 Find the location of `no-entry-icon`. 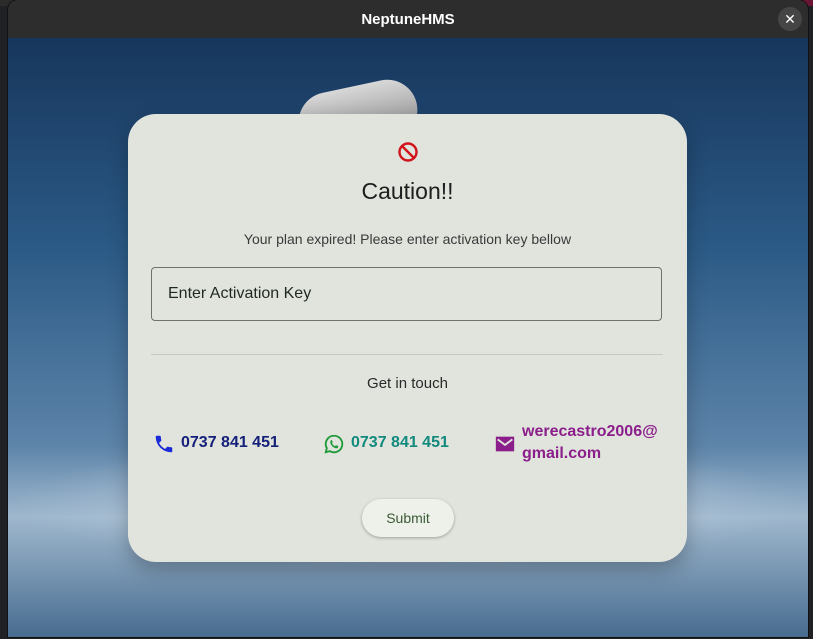

no-entry-icon is located at coordinates (408, 152).